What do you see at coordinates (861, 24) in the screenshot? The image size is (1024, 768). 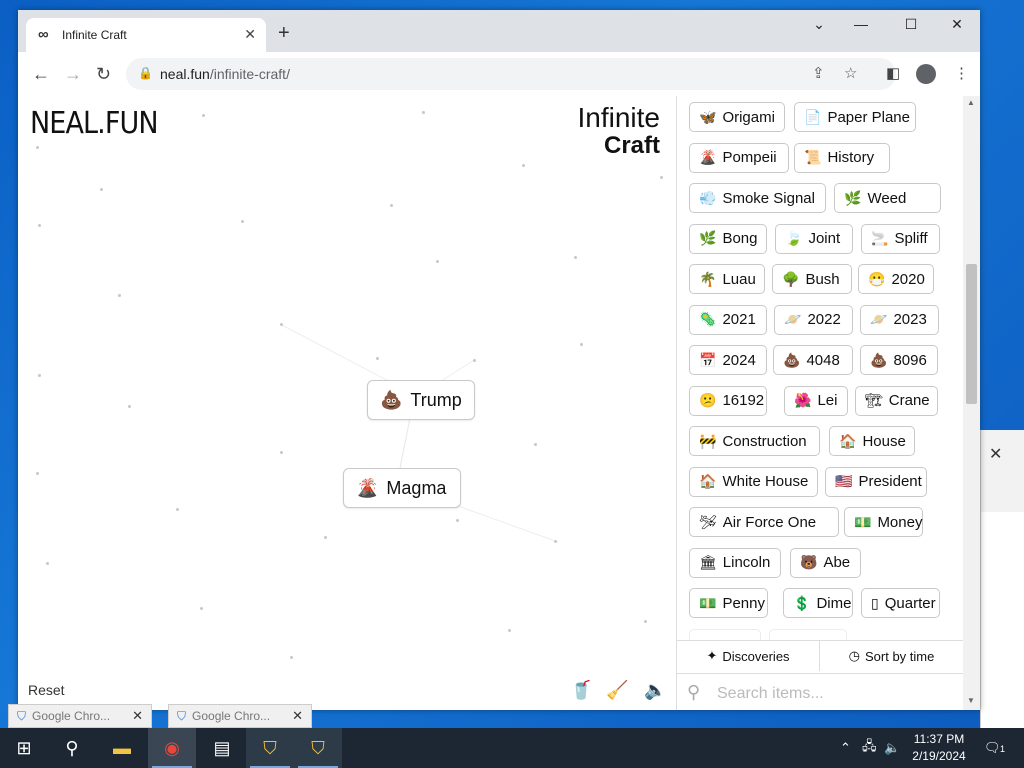 I see `minimize-icon: —` at bounding box center [861, 24].